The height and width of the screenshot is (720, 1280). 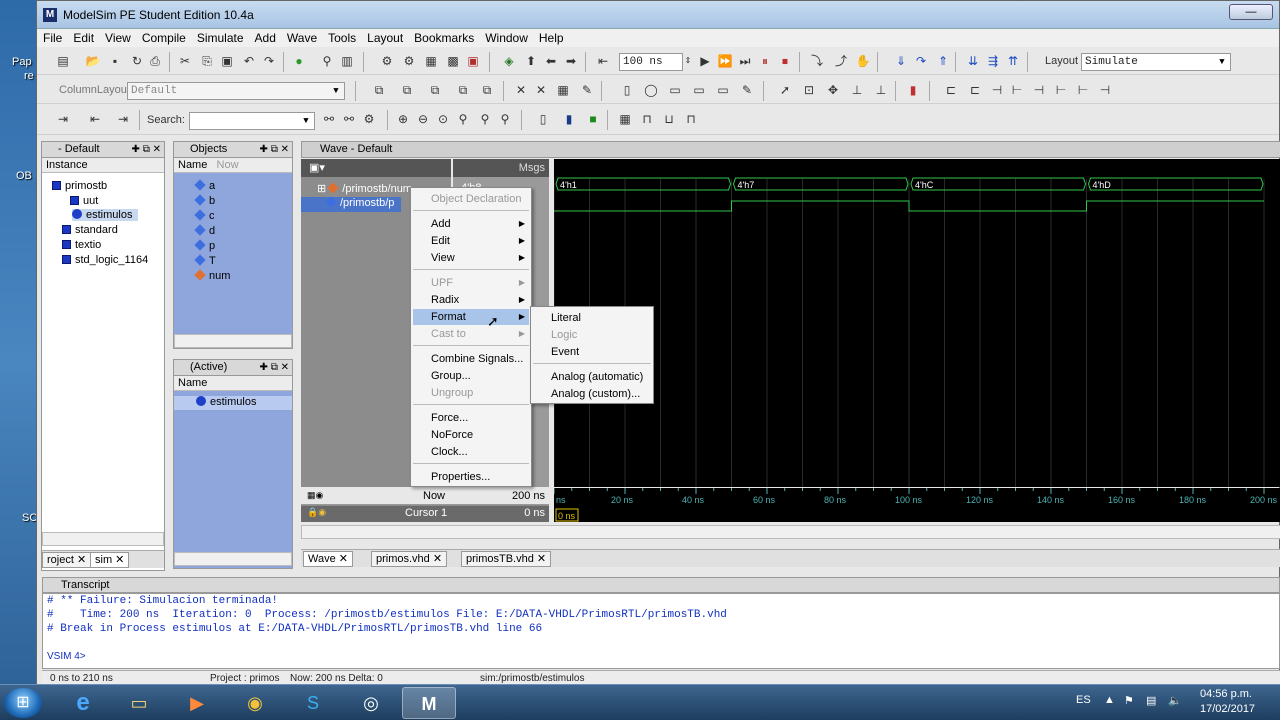 I want to click on zoom-range-icon: ⚲, so click(x=485, y=119).